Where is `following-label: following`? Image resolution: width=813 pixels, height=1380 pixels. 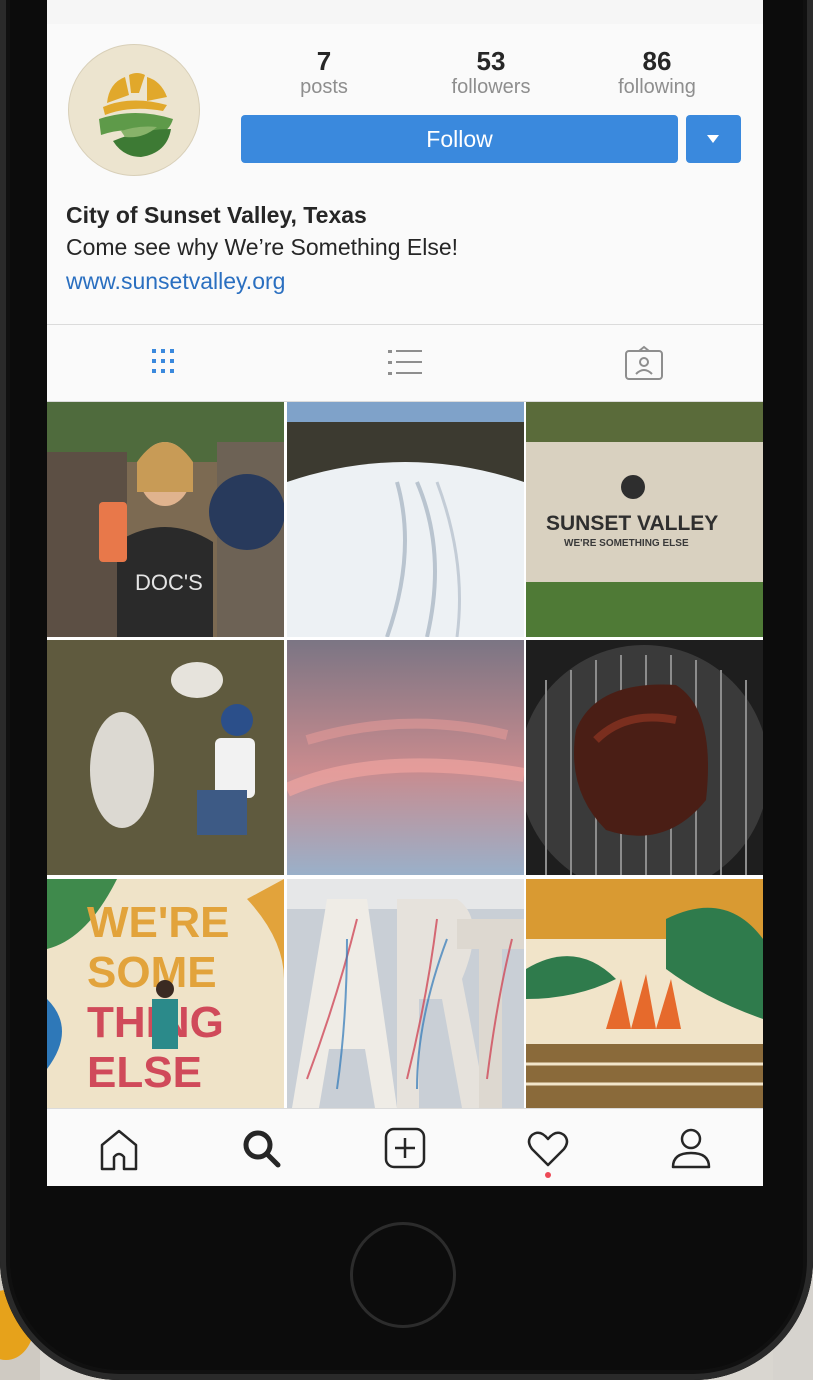 following-label: following is located at coordinates (657, 87).